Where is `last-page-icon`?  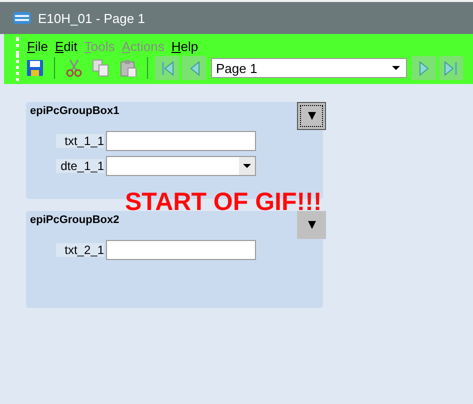
last-page-icon is located at coordinates (451, 68).